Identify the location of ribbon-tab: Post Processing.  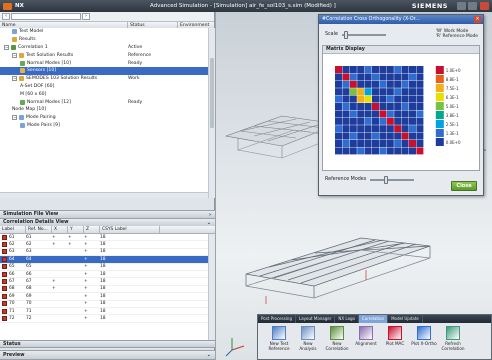
(277, 319).